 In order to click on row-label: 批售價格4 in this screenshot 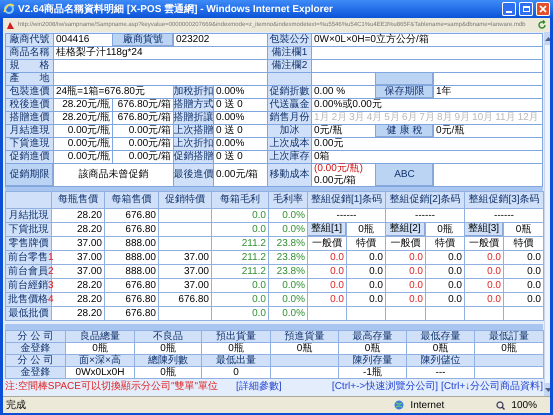, I will do `click(29, 299)`.